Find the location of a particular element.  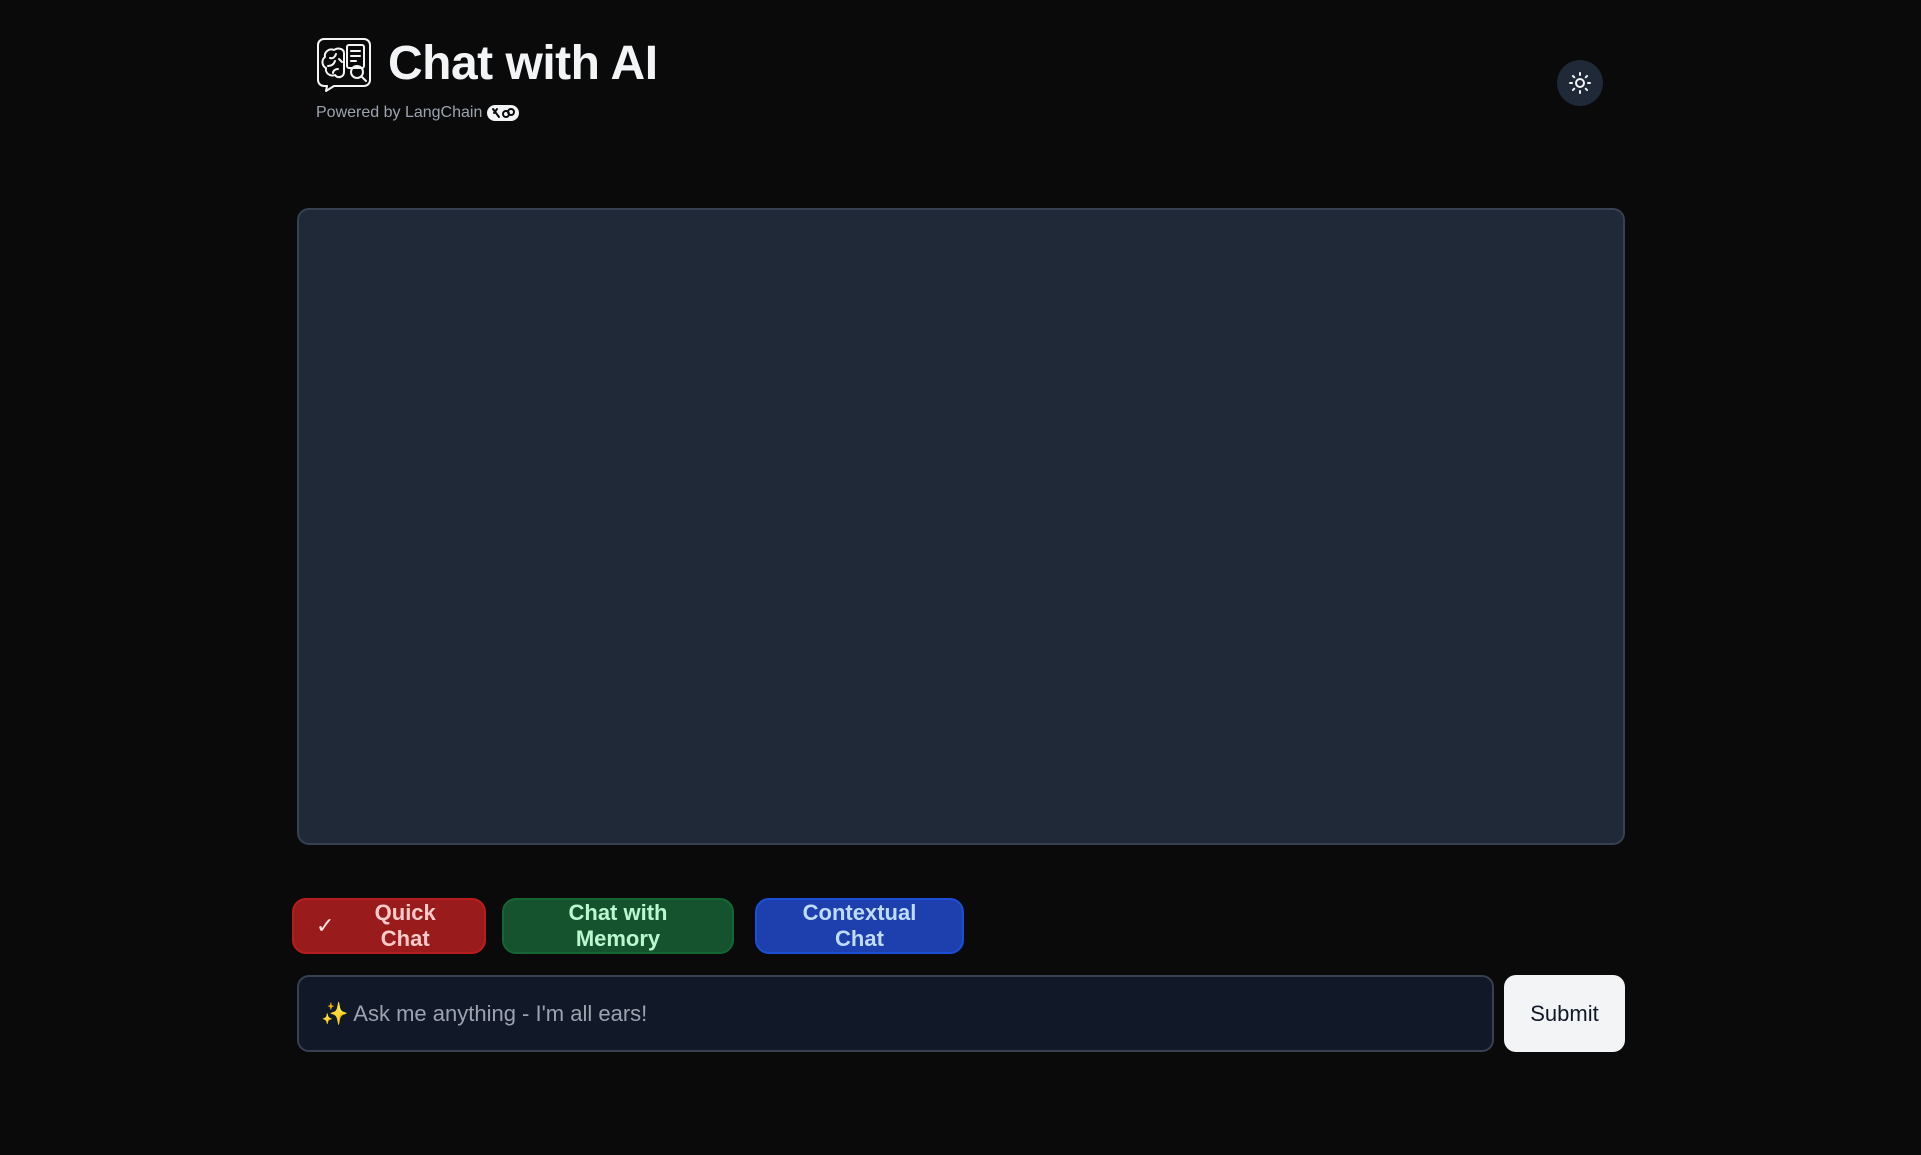

chat-input is located at coordinates (895, 1013).